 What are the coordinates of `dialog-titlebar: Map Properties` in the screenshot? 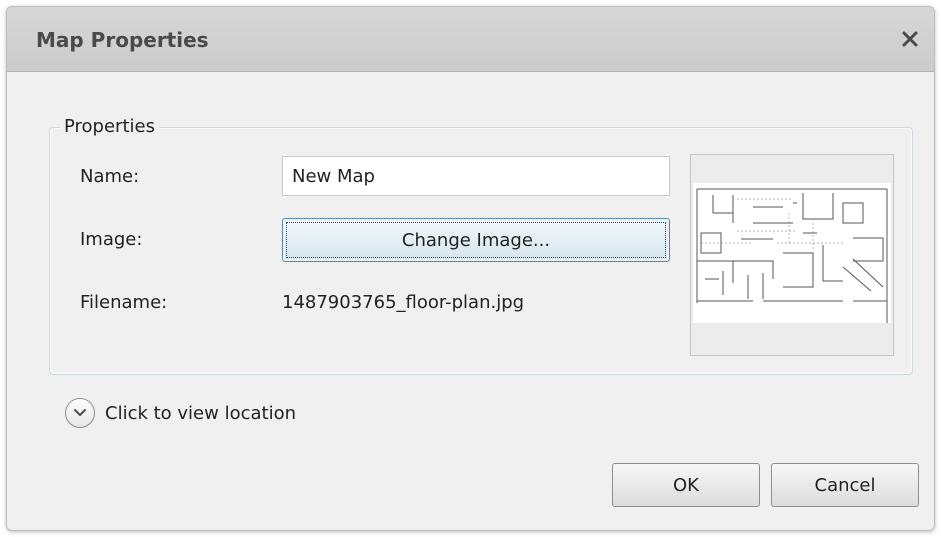 It's located at (470, 39).